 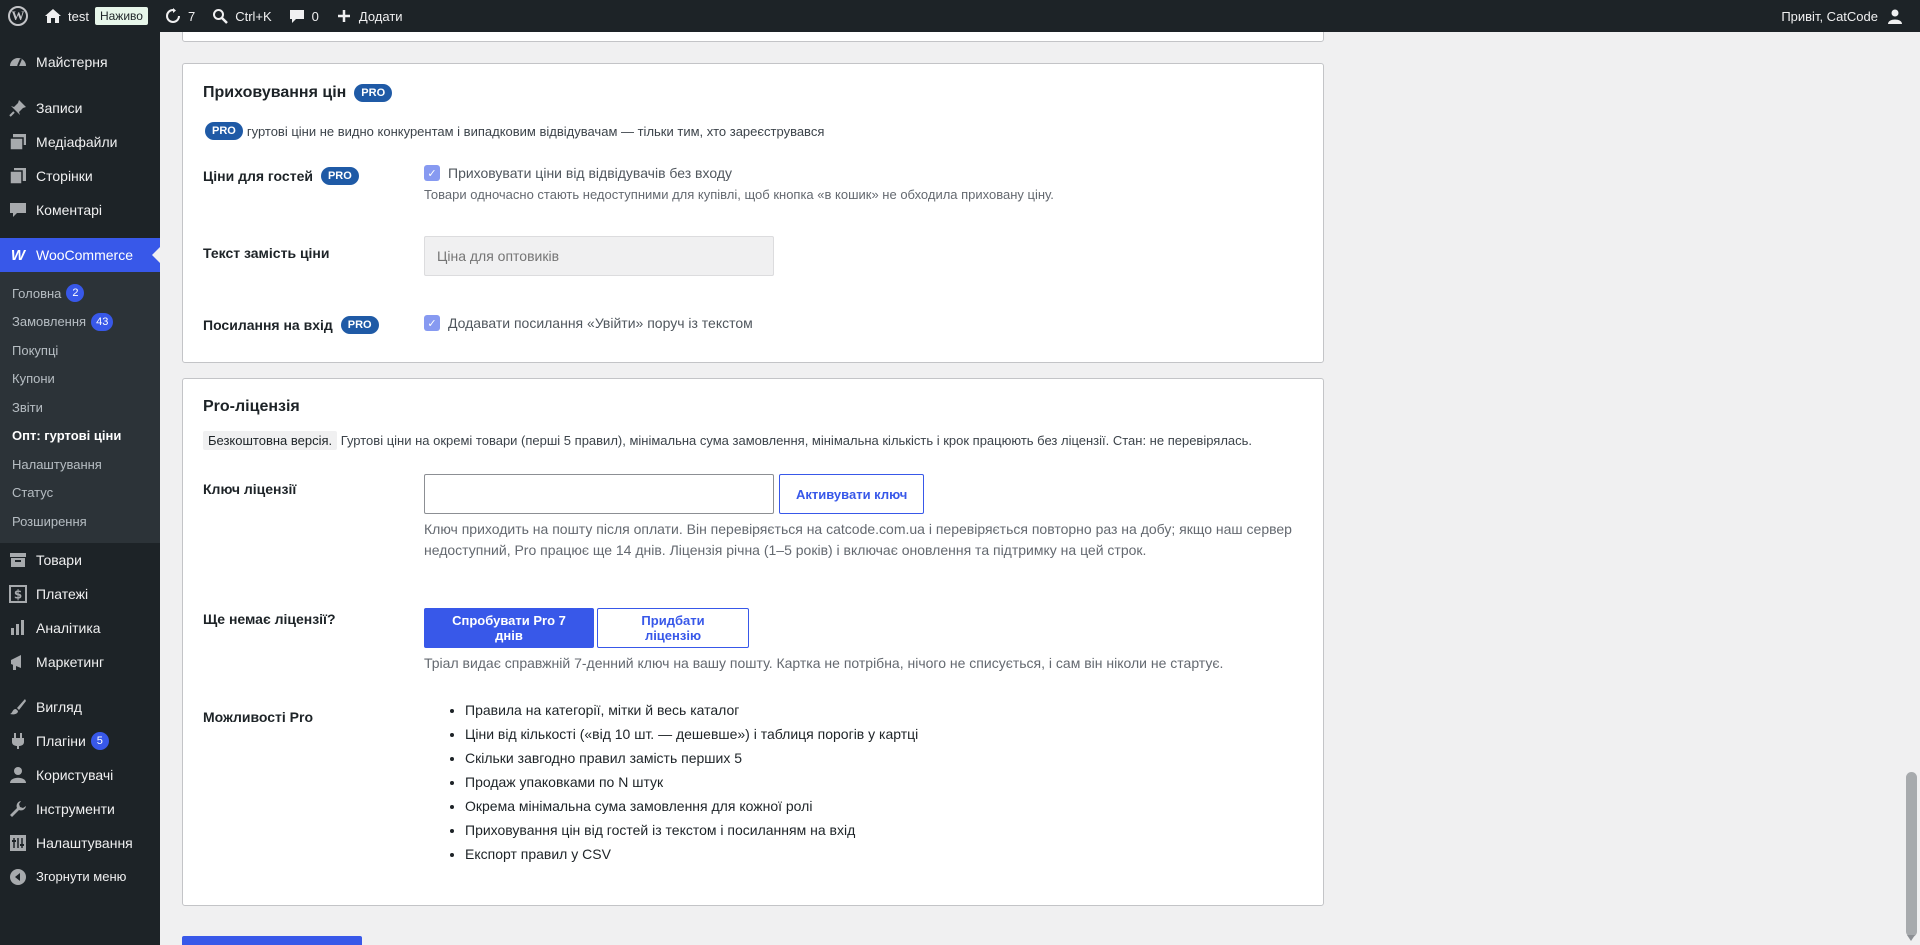 I want to click on menu-label: Налаштування, so click(x=84, y=842).